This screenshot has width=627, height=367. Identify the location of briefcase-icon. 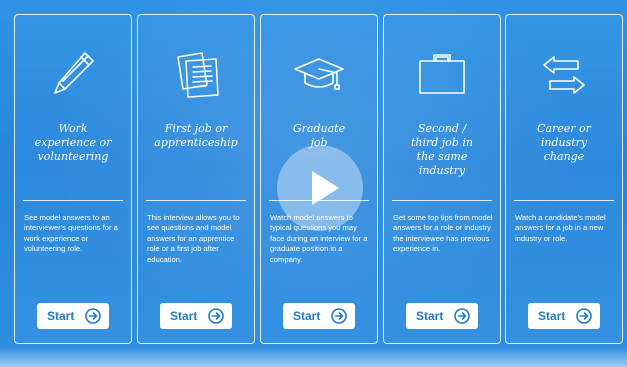
(442, 73).